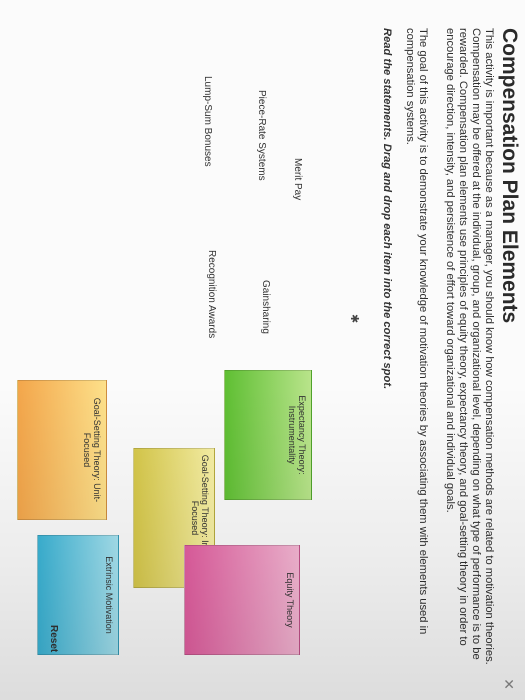 The width and height of the screenshot is (525, 700). Describe the element at coordinates (62, 450) in the screenshot. I see `drop-zone-goal-unit: Goal-Setting Theory: Unit-Focused` at that location.